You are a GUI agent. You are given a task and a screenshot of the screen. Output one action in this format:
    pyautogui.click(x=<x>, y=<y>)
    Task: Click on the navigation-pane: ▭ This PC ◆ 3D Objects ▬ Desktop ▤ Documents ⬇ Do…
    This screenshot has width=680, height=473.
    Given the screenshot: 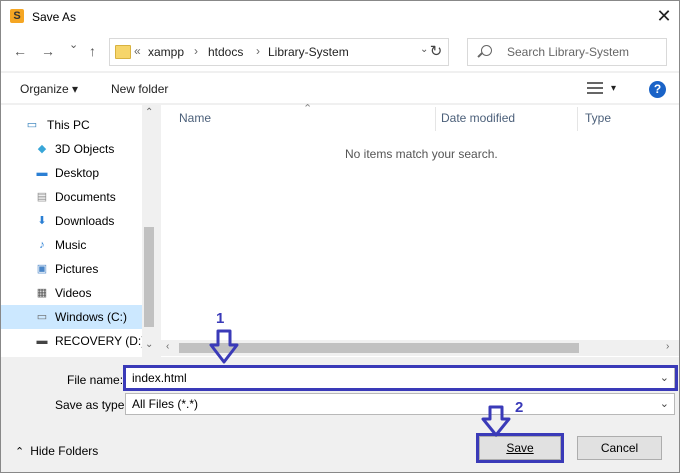 What is the action you would take?
    pyautogui.click(x=78, y=231)
    